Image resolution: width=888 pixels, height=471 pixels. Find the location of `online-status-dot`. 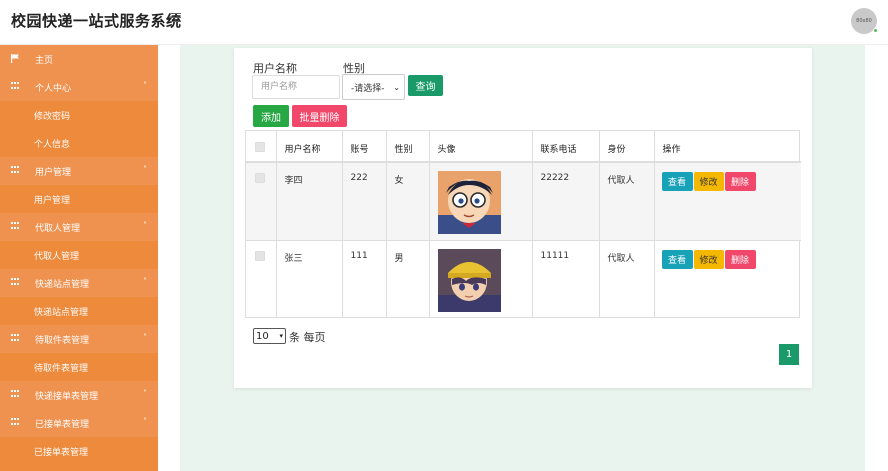

online-status-dot is located at coordinates (875, 30).